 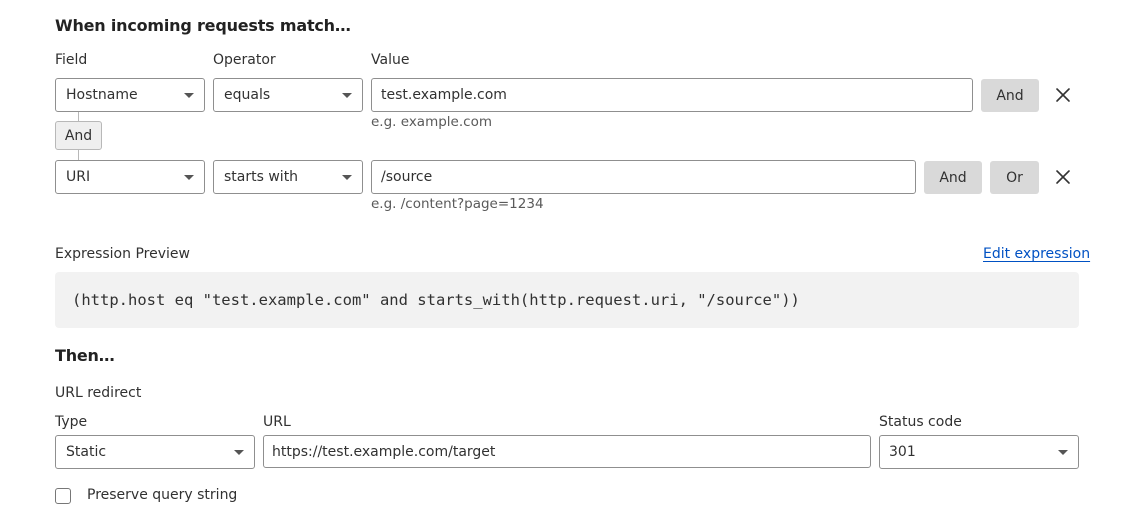 What do you see at coordinates (672, 95) in the screenshot?
I see `value-input-1: test.example.com` at bounding box center [672, 95].